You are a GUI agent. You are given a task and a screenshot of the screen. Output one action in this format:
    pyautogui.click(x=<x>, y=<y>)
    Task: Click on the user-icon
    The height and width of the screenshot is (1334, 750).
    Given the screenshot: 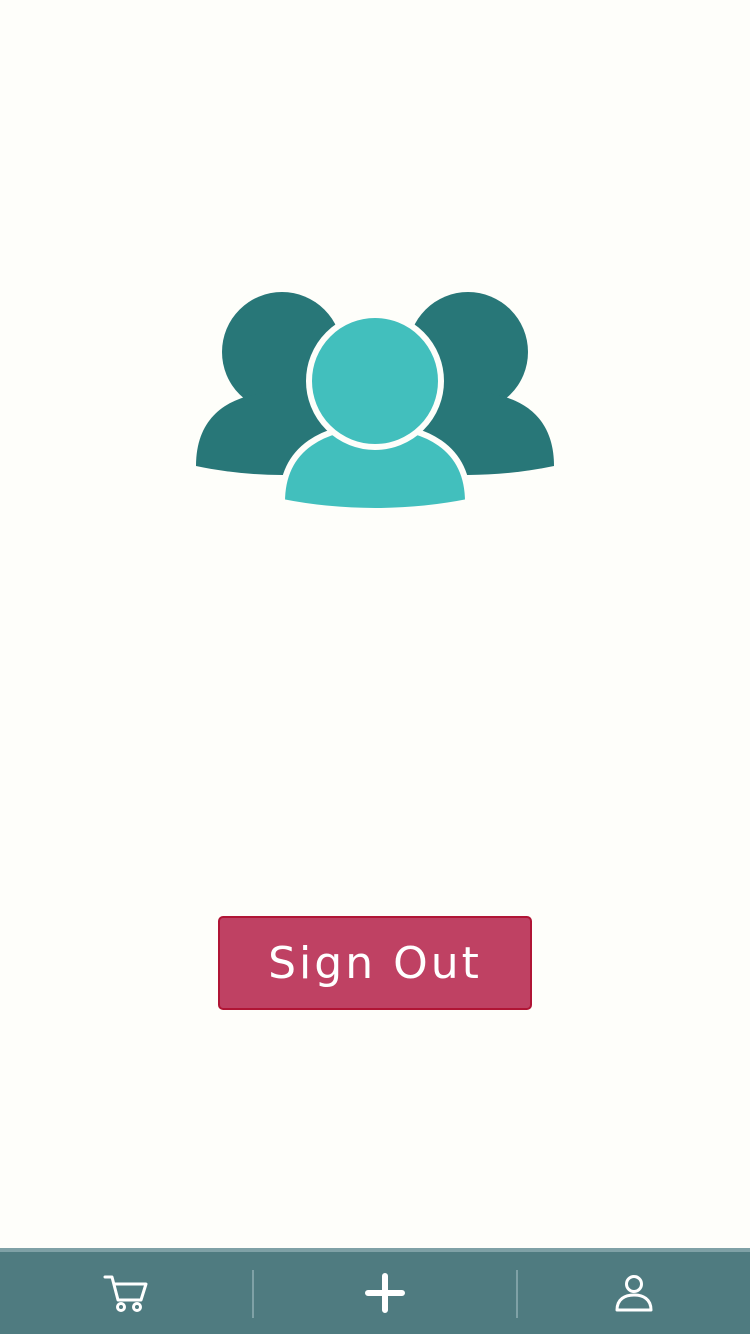 What is the action you would take?
    pyautogui.click(x=634, y=1293)
    